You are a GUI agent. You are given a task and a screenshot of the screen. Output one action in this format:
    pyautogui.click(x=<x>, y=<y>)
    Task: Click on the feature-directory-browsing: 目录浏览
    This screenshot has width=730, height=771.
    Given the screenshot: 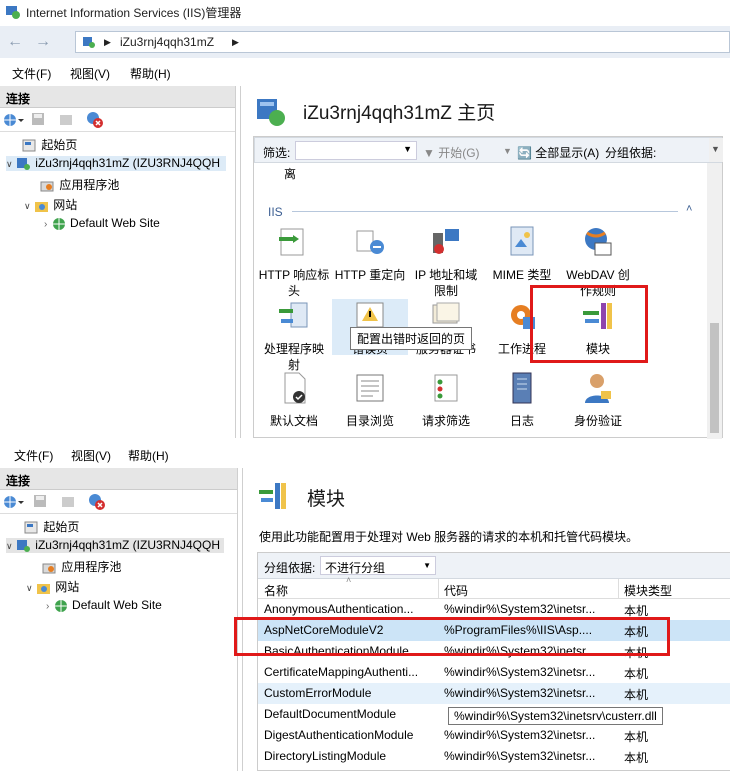 What is the action you would take?
    pyautogui.click(x=370, y=400)
    